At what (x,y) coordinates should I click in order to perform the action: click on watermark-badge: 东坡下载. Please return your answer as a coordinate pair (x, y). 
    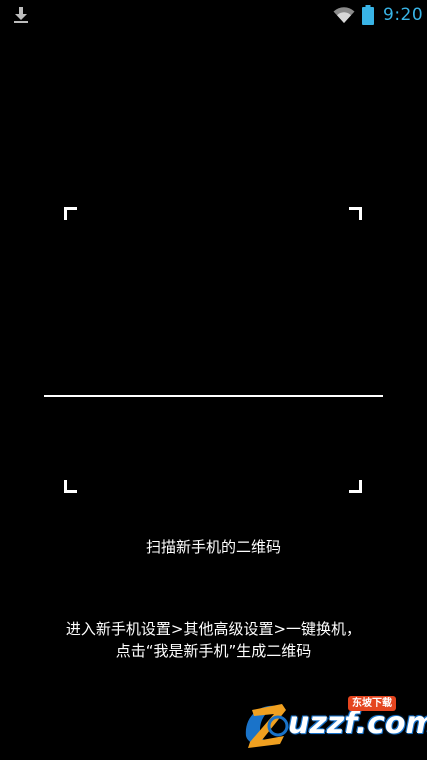
    Looking at the image, I should click on (372, 703).